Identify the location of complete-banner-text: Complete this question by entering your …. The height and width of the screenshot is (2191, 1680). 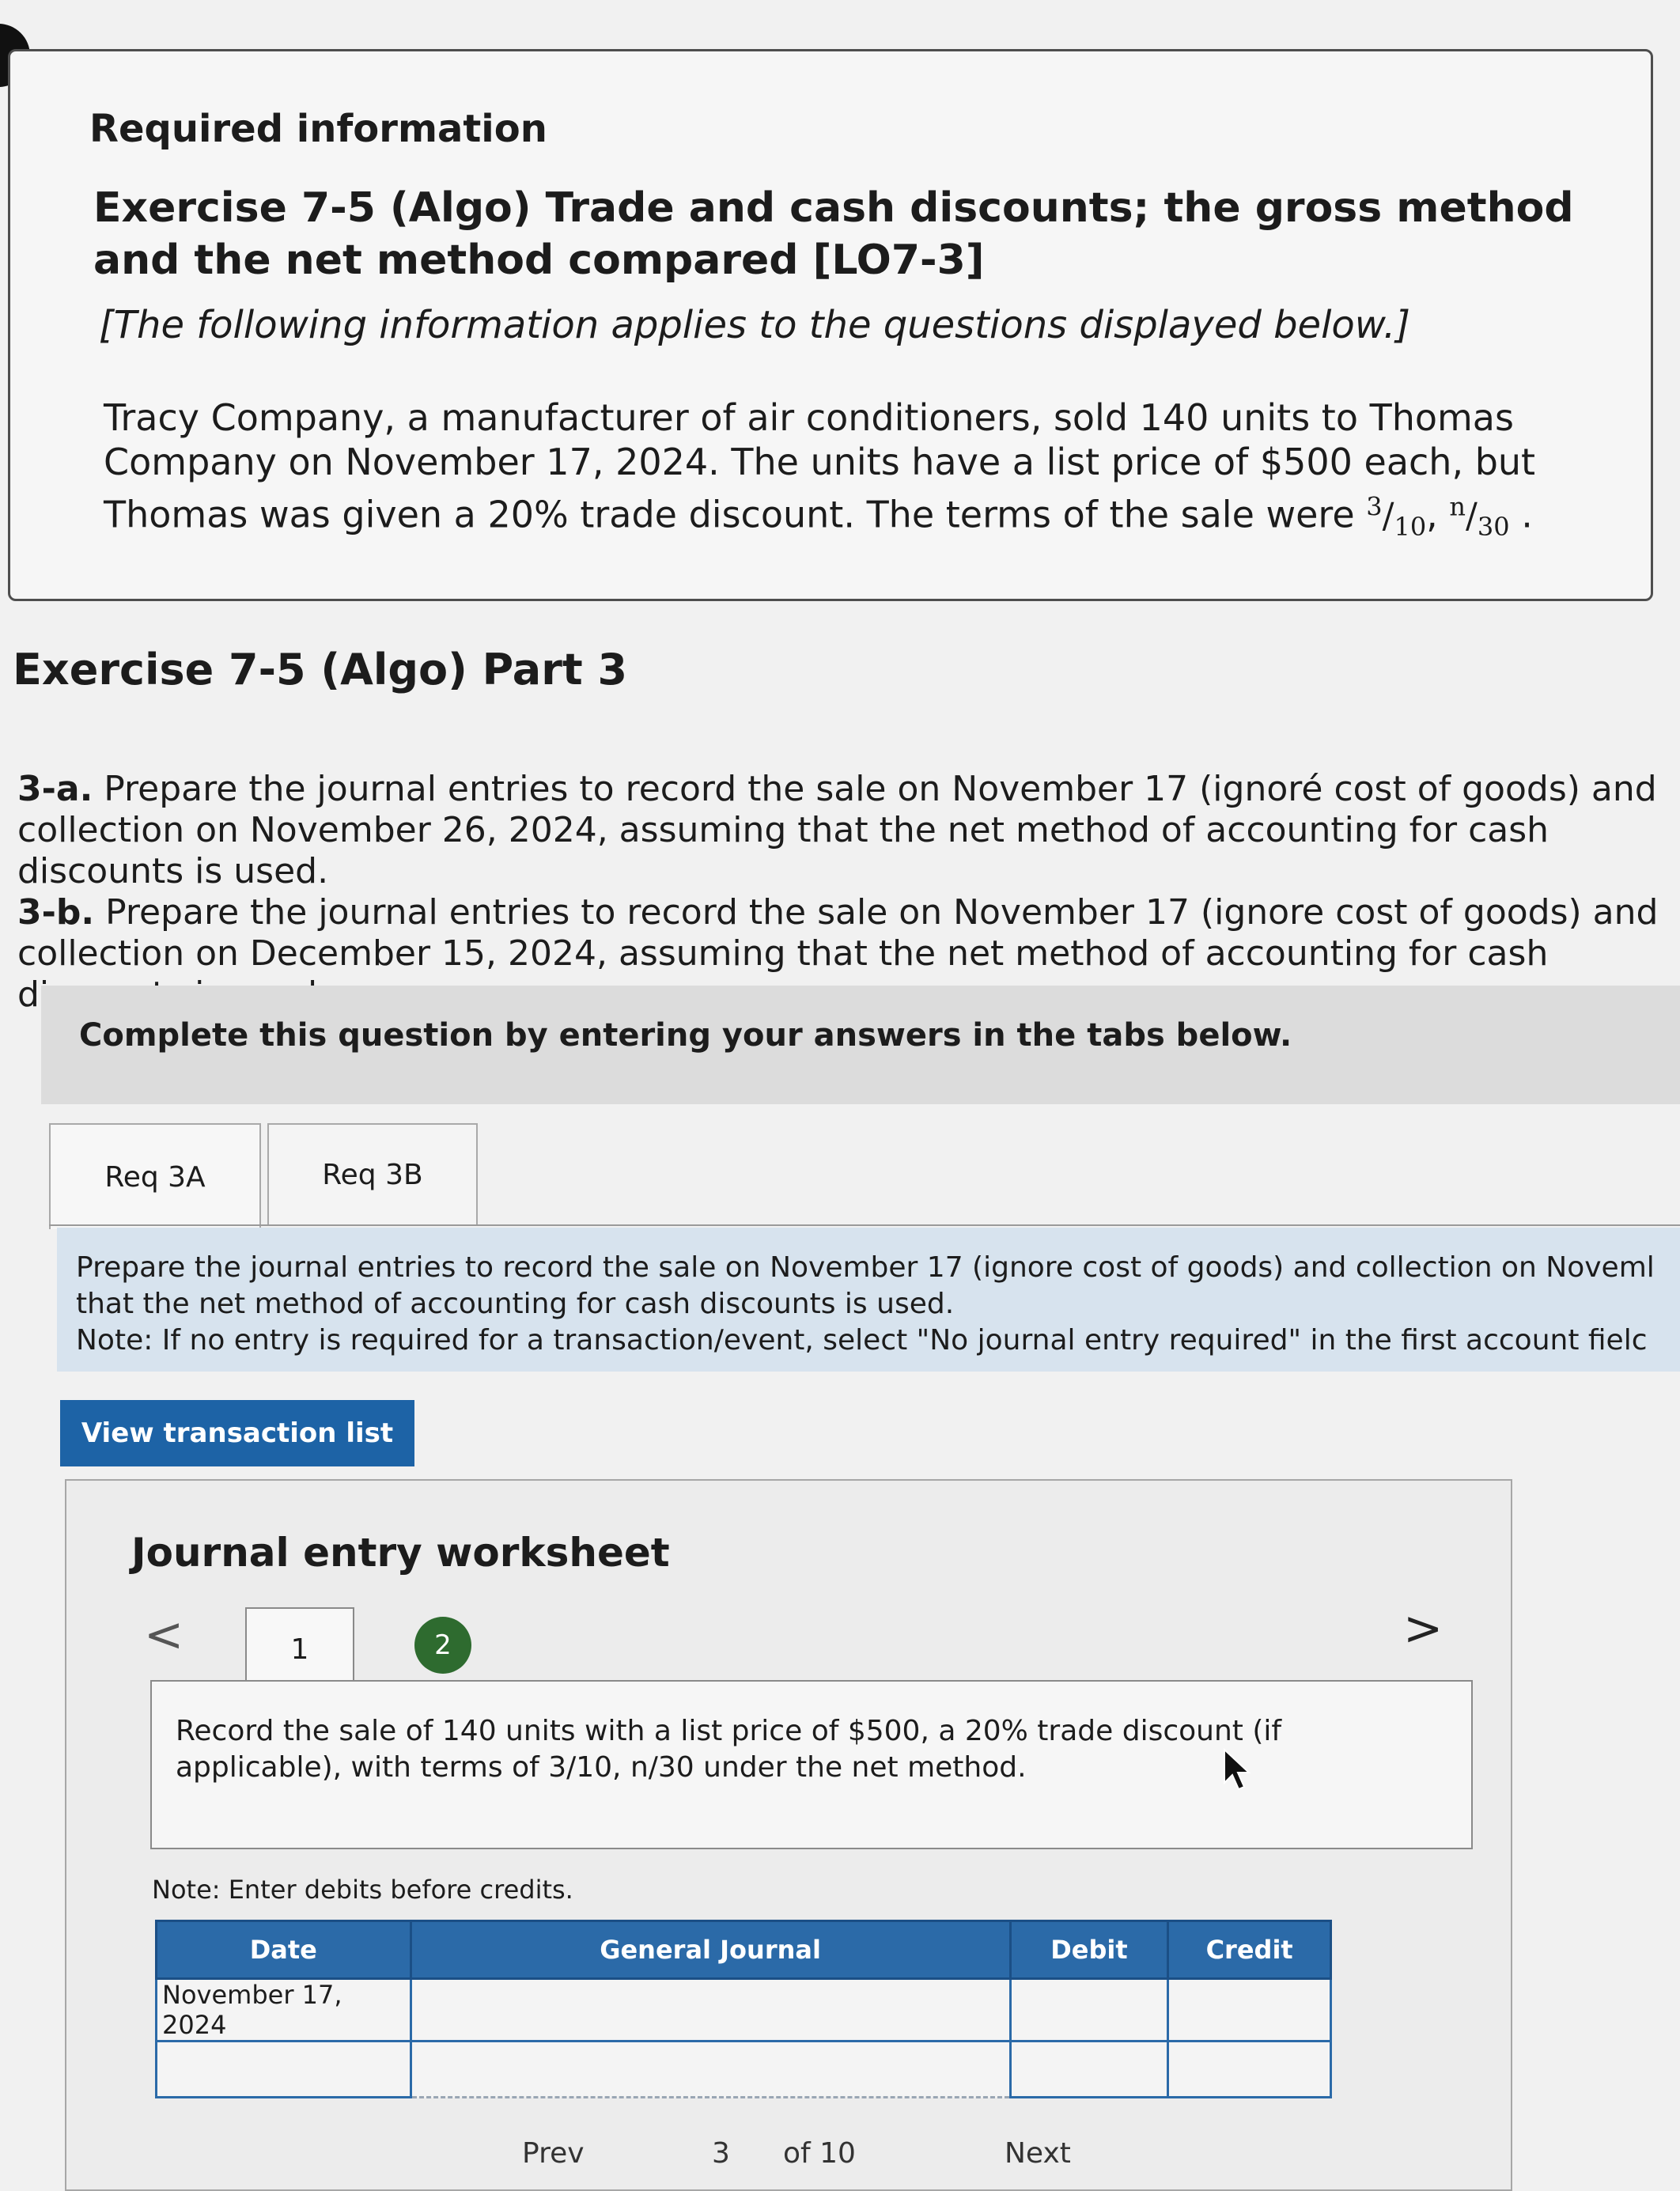
(685, 1035).